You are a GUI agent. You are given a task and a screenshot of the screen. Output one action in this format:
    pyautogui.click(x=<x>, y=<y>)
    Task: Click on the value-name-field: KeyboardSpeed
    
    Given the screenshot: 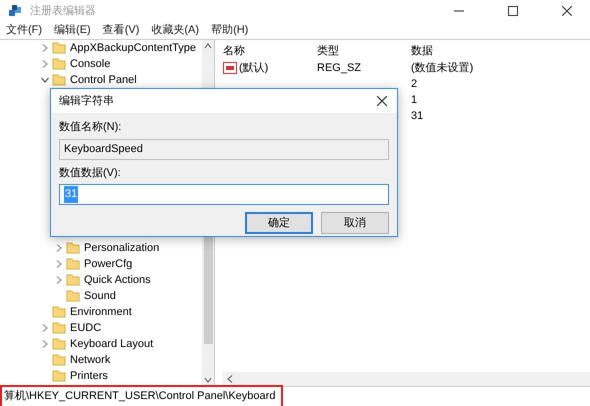 What is the action you would take?
    pyautogui.click(x=224, y=149)
    